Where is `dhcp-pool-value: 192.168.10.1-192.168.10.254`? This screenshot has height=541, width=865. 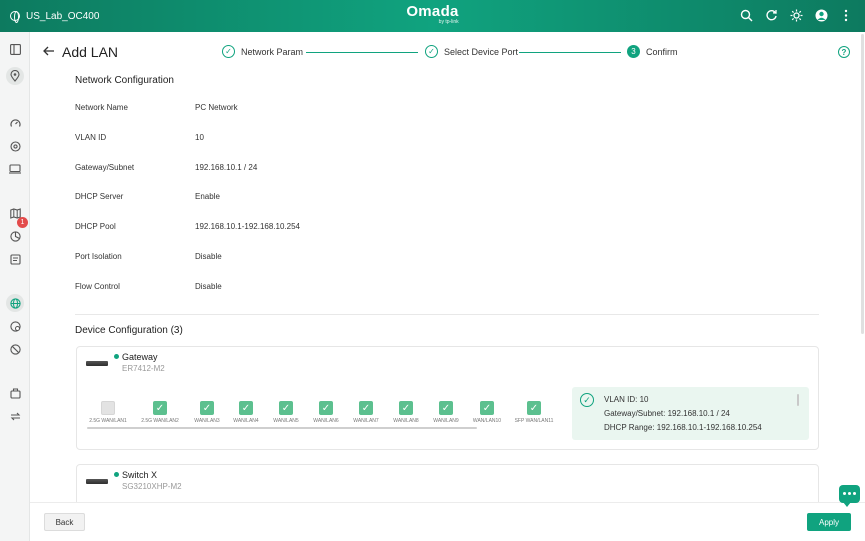
dhcp-pool-value: 192.168.10.1-192.168.10.254 is located at coordinates (247, 226).